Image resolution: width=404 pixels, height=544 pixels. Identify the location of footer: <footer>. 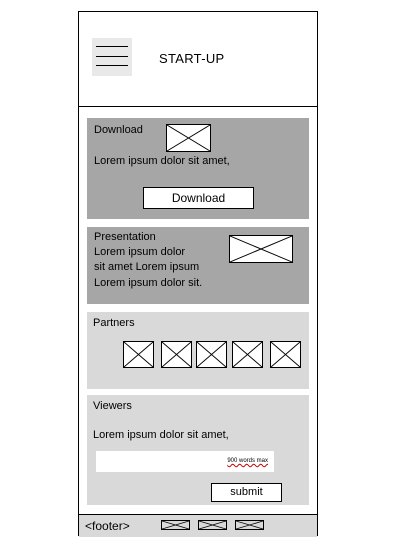
(198, 525).